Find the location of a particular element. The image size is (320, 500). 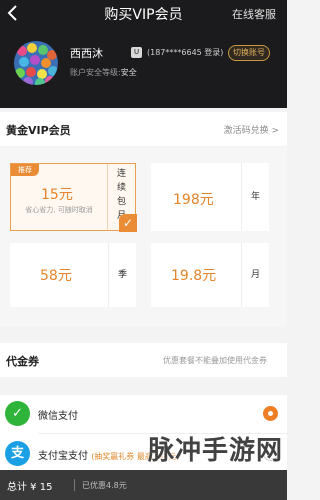

coupon-note: 优惠套餐不能叠加使用代金券 is located at coordinates (215, 360).